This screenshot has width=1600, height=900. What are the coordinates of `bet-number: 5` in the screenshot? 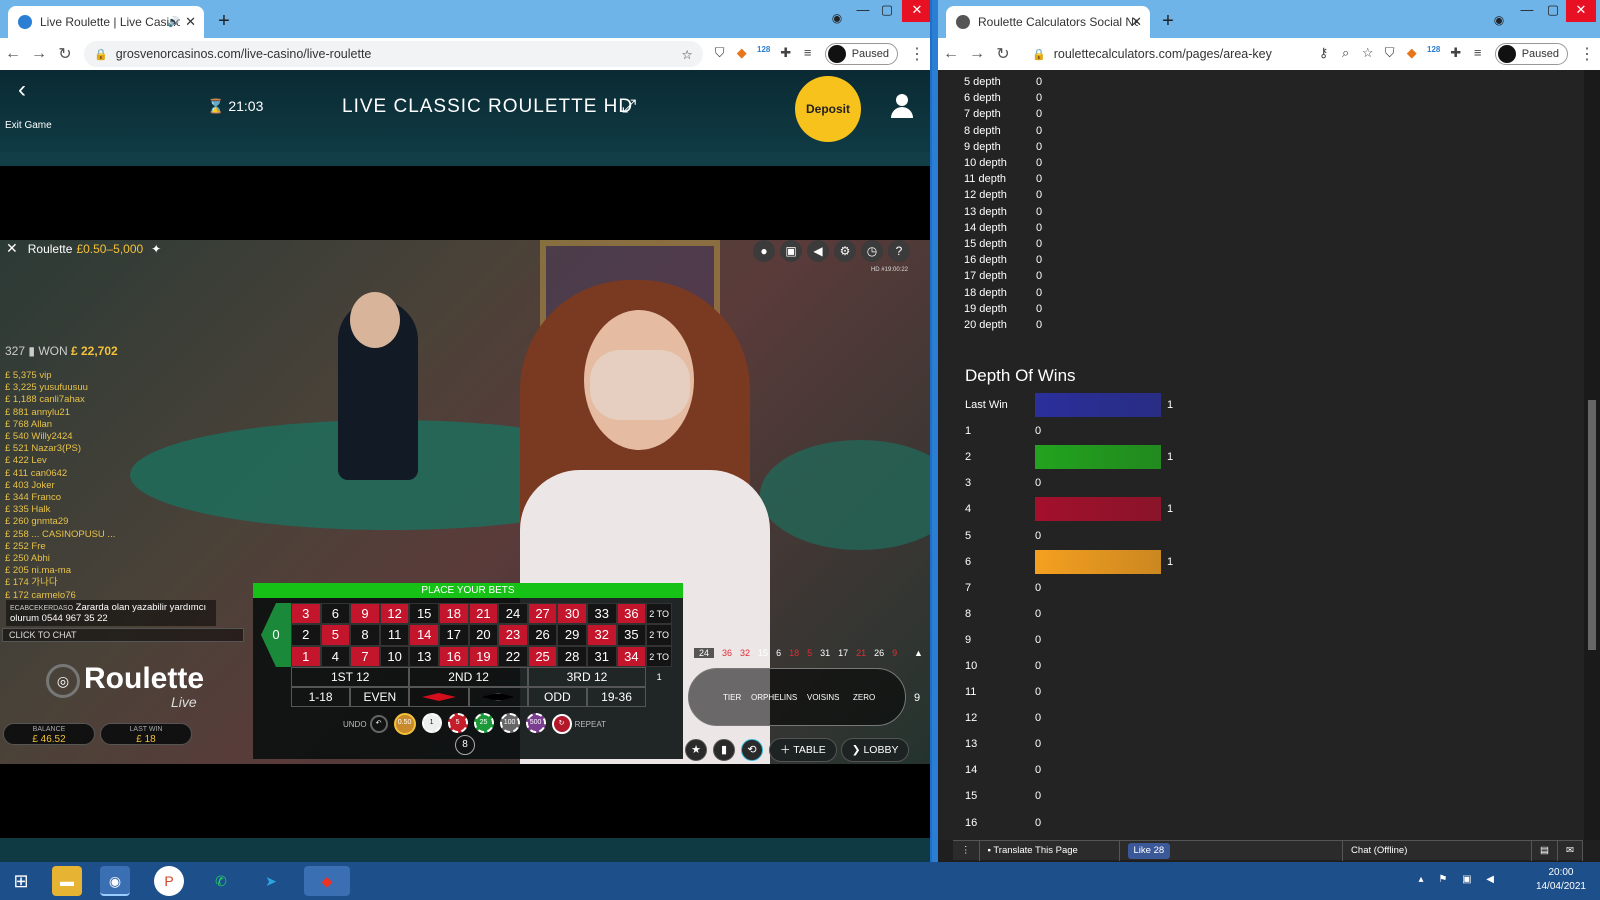 It's located at (335, 635).